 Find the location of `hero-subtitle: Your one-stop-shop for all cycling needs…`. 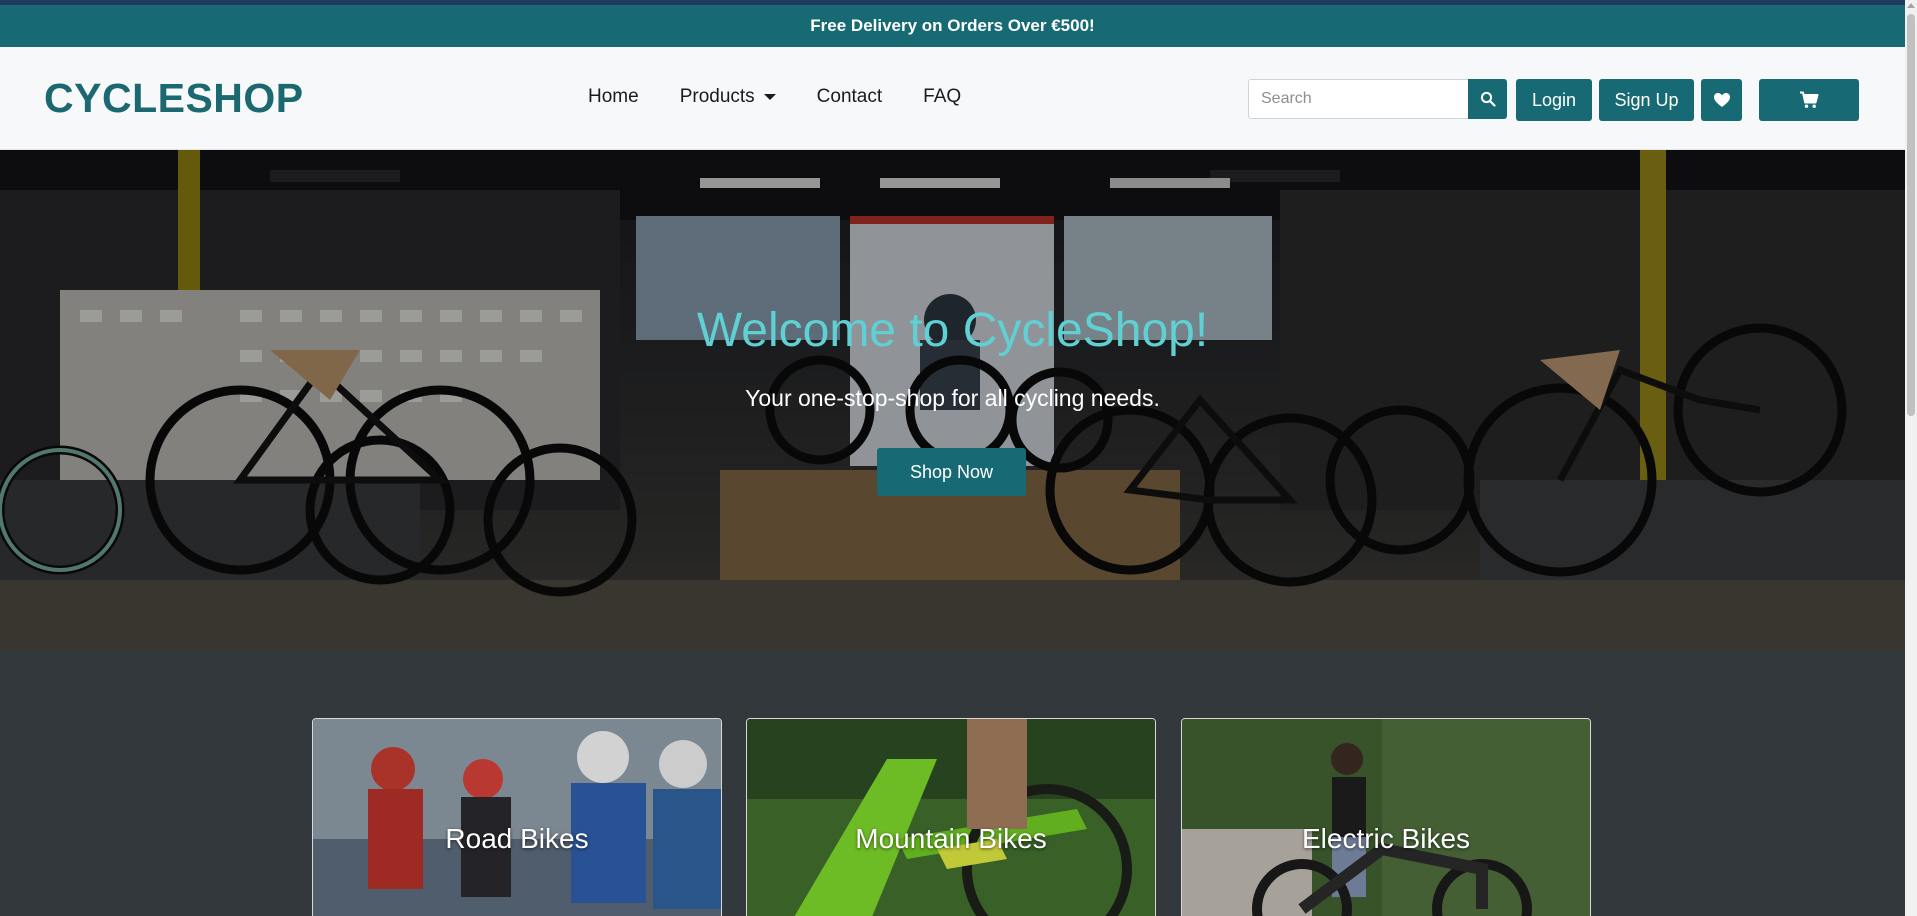

hero-subtitle: Your one-stop-shop for all cycling needs… is located at coordinates (952, 398).